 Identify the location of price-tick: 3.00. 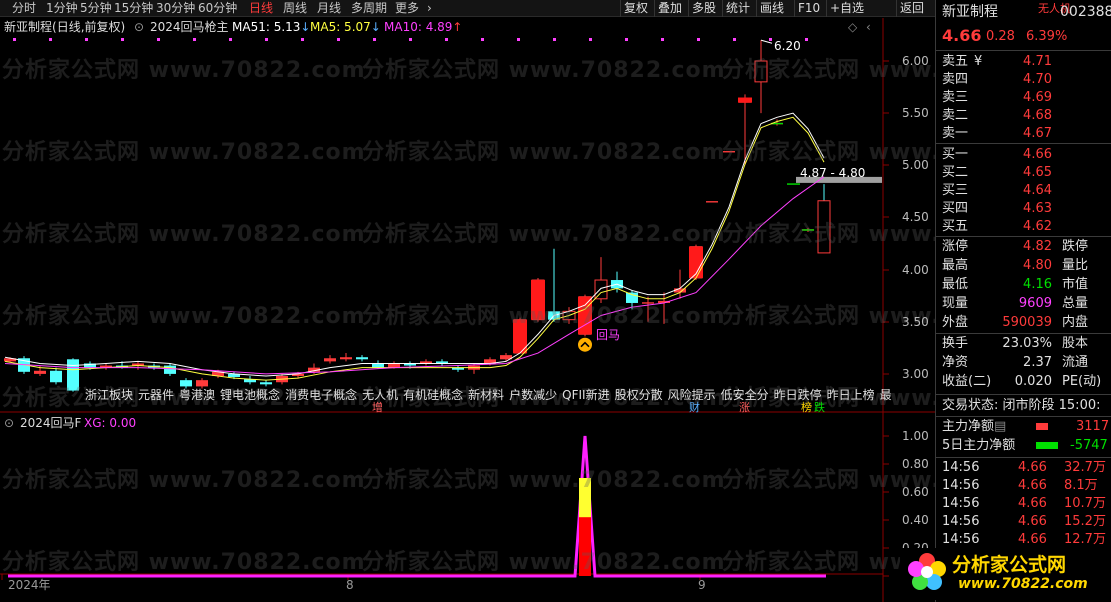
(915, 374).